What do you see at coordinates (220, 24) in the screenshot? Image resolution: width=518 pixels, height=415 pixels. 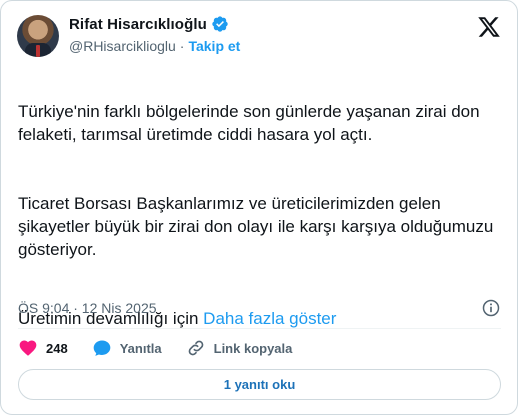 I see `verified-badge-icon` at bounding box center [220, 24].